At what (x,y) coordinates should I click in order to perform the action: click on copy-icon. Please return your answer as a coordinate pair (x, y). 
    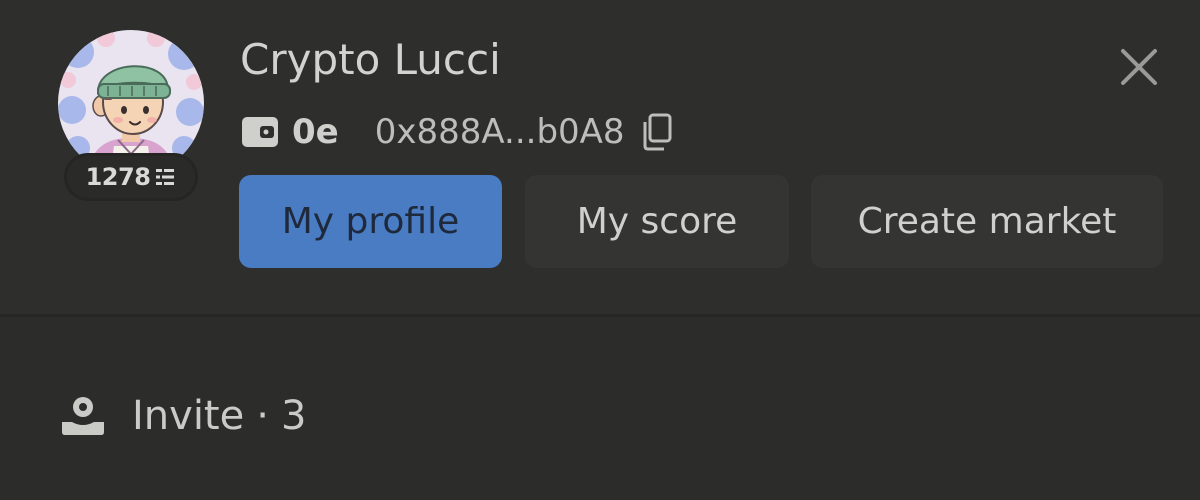
    Looking at the image, I should click on (657, 132).